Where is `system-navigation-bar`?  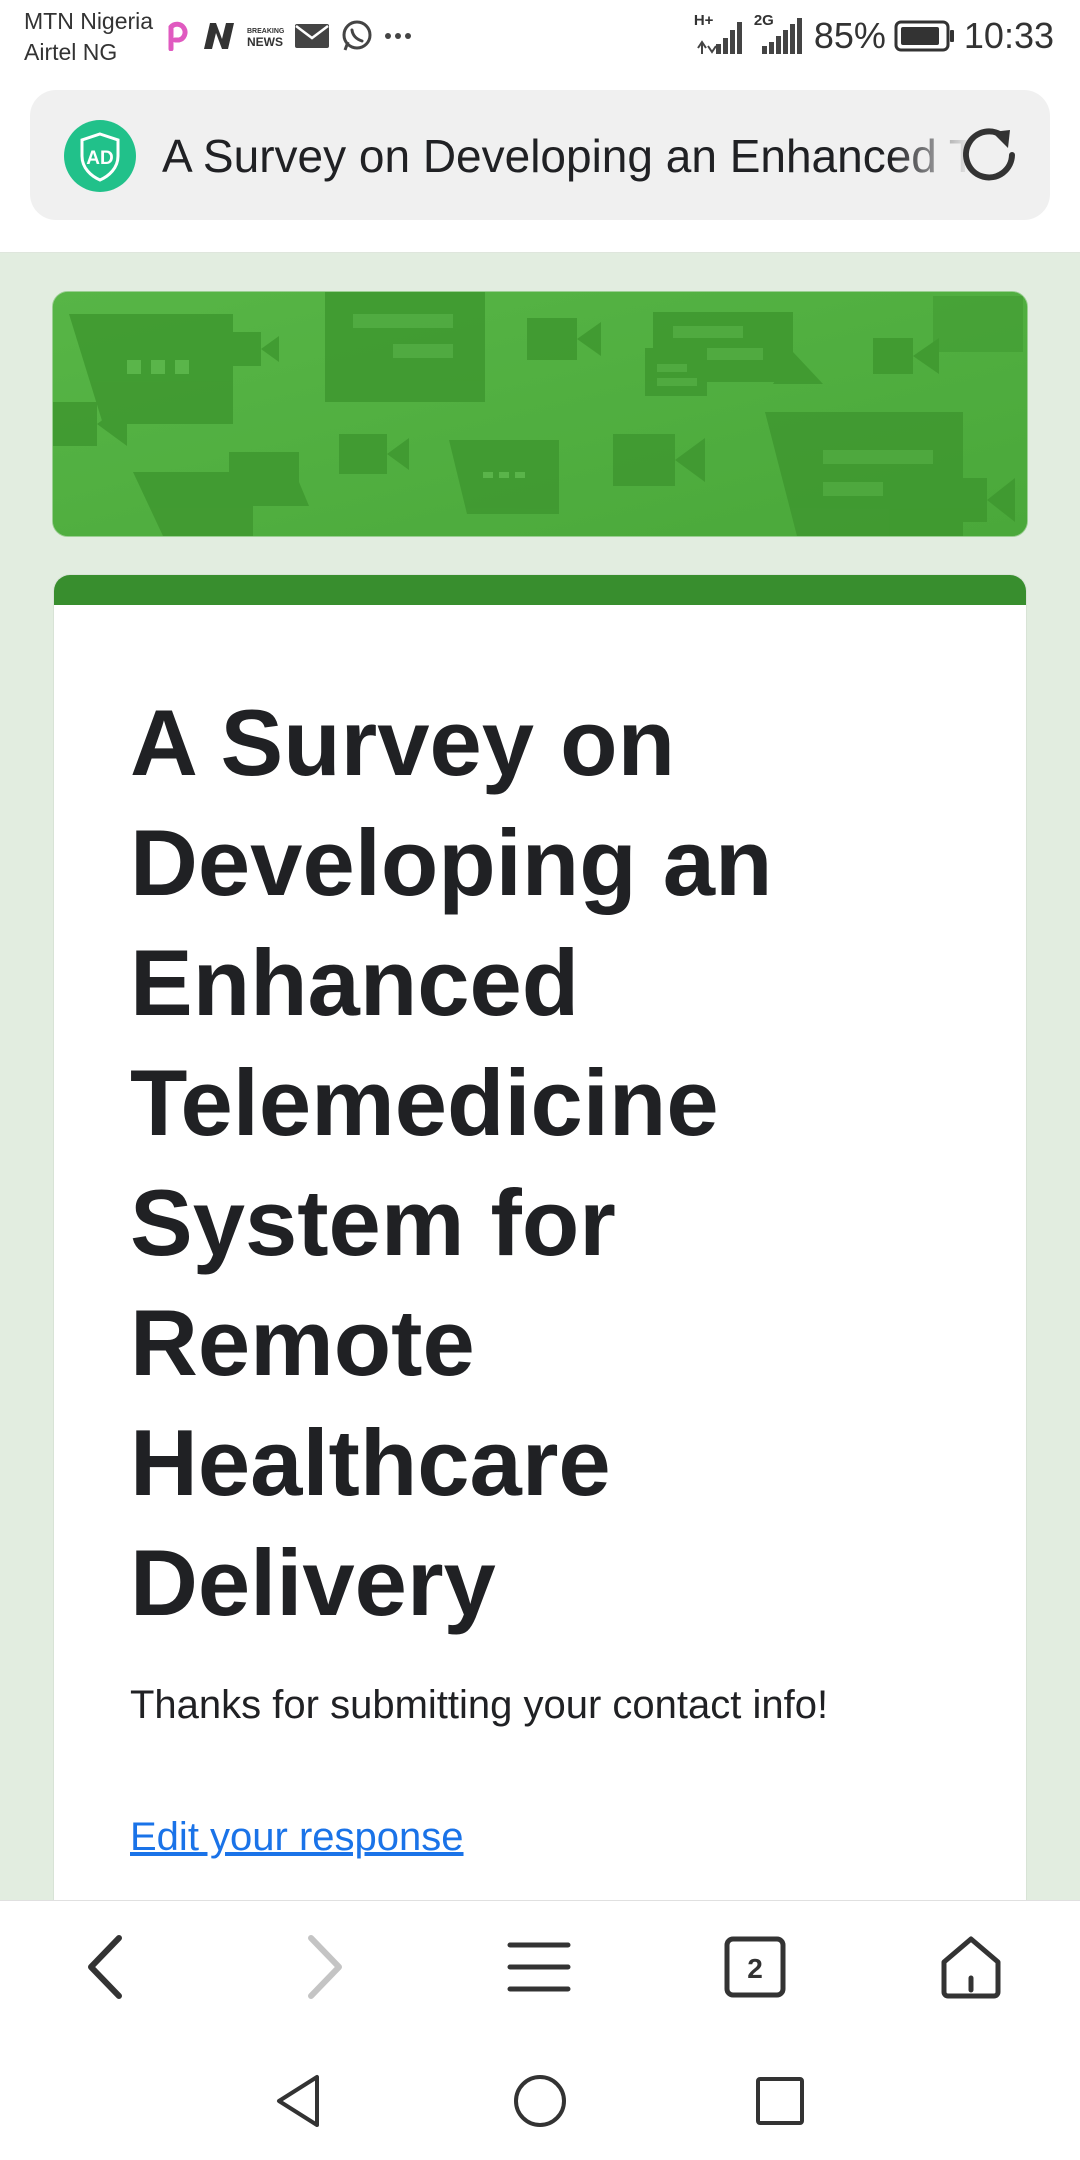 system-navigation-bar is located at coordinates (540, 2096).